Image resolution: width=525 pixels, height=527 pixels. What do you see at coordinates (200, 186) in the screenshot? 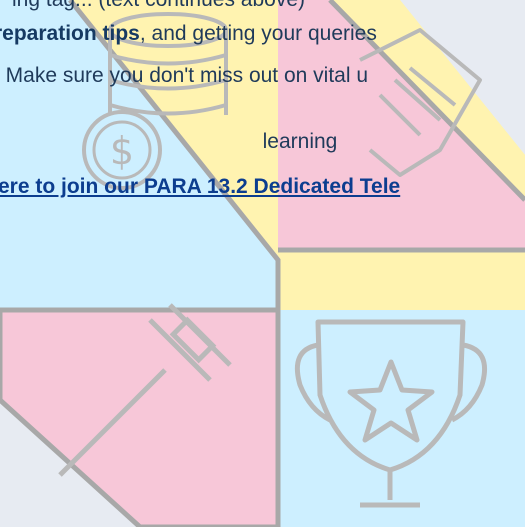
I see `telegram-group-link: ere to join our PARA 13.2 Dedicated Tele` at bounding box center [200, 186].